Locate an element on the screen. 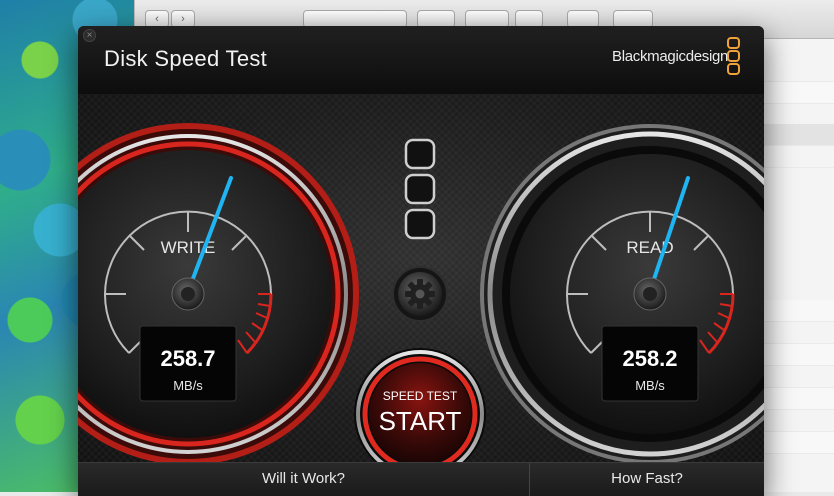 The height and width of the screenshot is (496, 834). app-title: Disk Speed Test is located at coordinates (186, 58).